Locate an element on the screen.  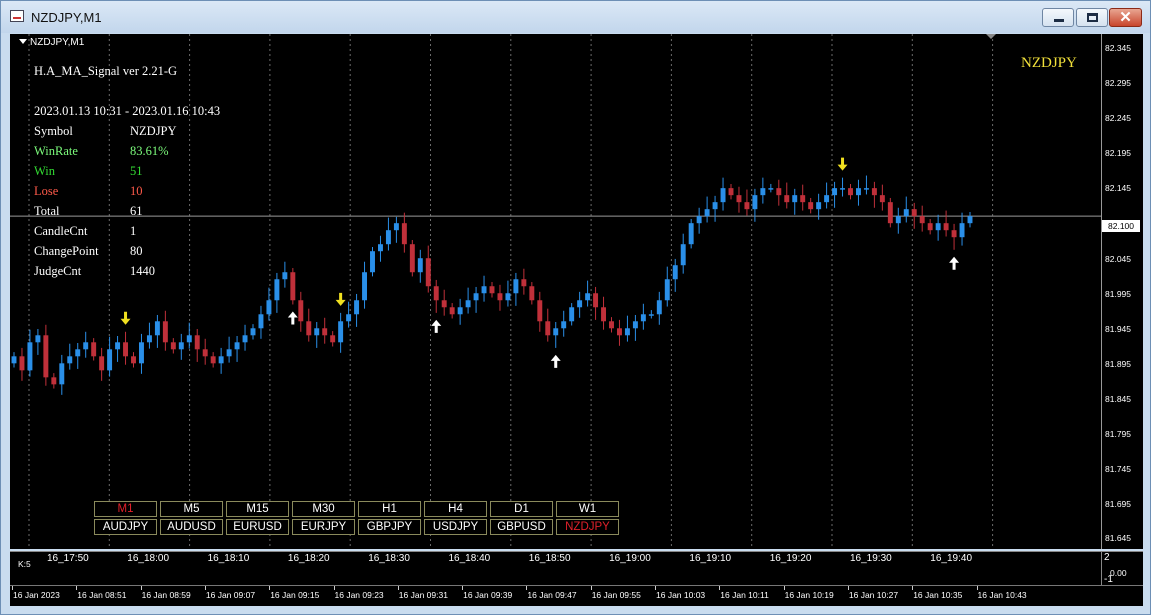
period-separator-label: 16_18:40 is located at coordinates (469, 558).